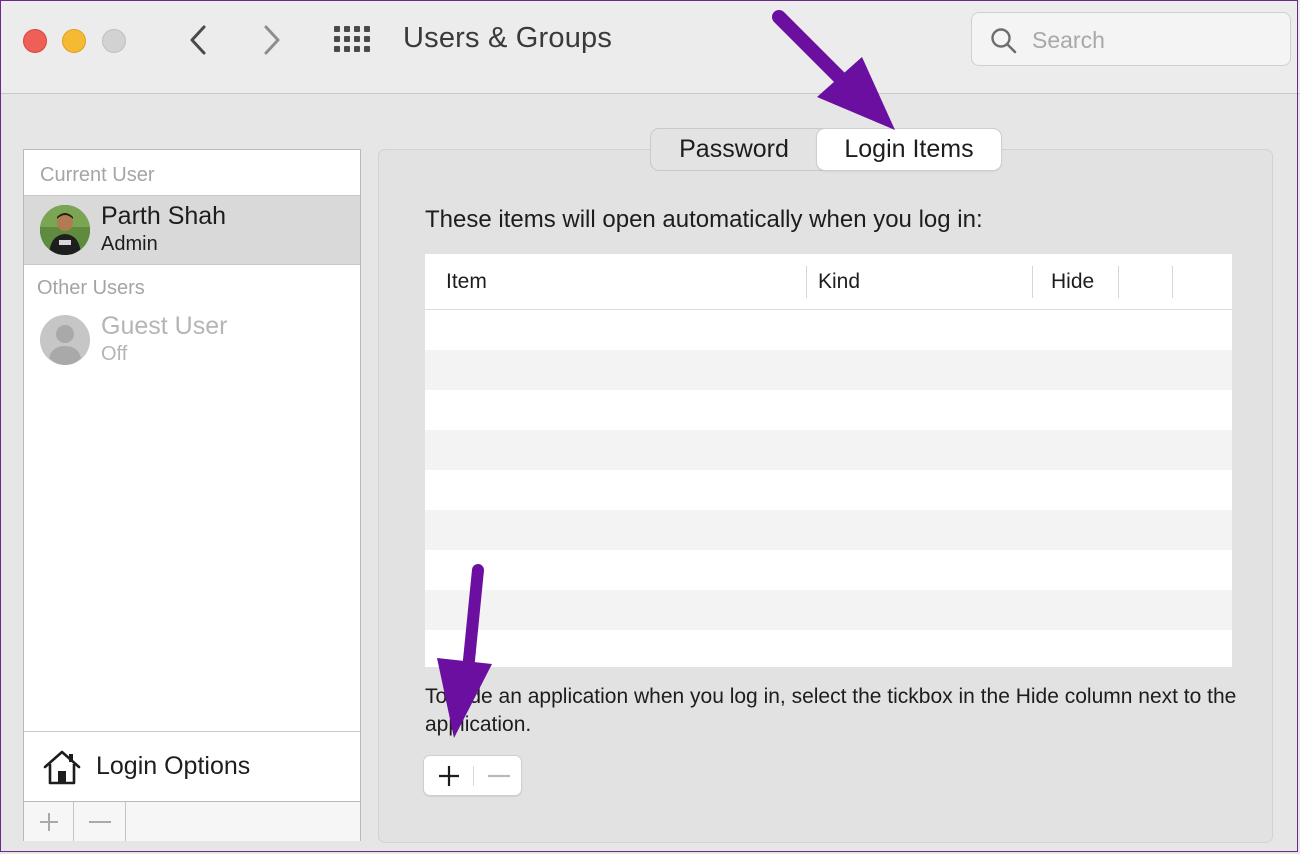  Describe the element at coordinates (65, 230) in the screenshot. I see `avatar` at that location.